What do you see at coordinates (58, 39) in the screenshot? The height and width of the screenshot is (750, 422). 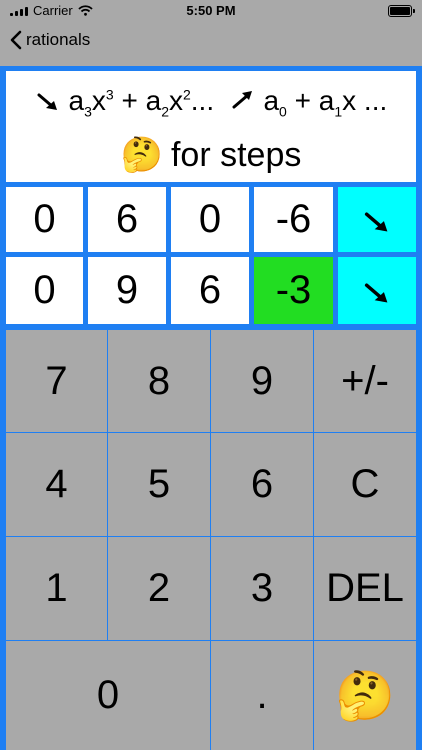 I see `back-button-label: rationals` at bounding box center [58, 39].